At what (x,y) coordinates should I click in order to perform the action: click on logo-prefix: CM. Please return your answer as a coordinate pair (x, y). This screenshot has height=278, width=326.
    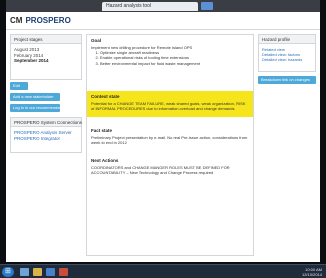
    Looking at the image, I should click on (16, 20).